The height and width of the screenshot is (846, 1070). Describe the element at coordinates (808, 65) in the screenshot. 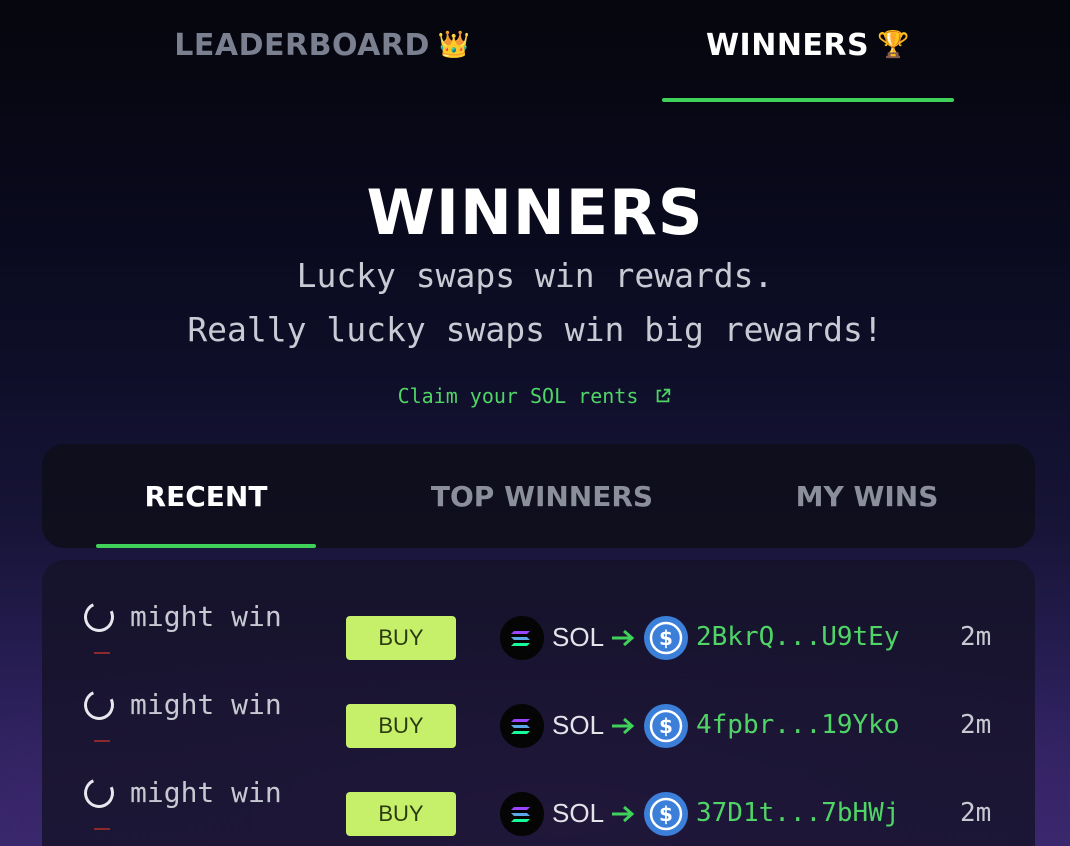

I see `tab-winners: WINNERS 🏆` at that location.